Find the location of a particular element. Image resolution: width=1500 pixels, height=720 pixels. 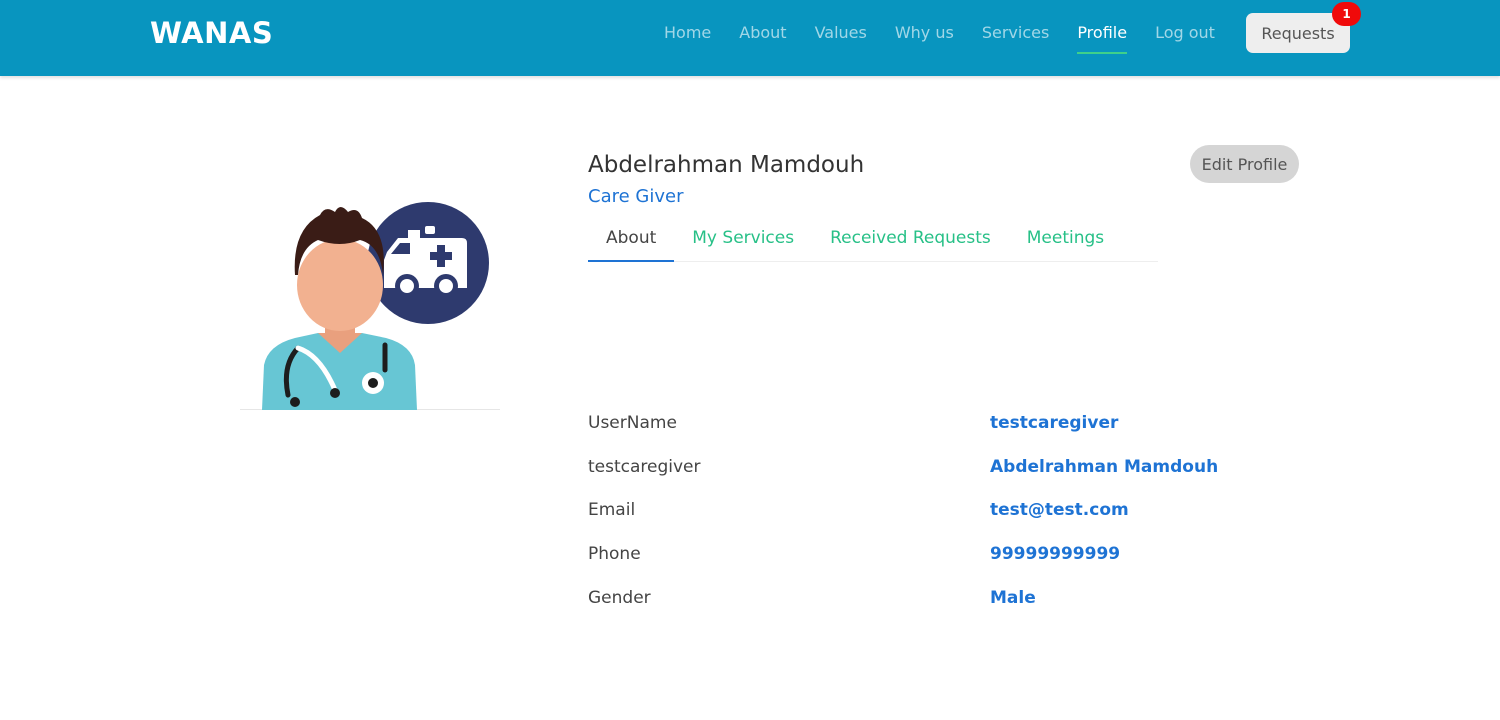

detail-label: Email is located at coordinates (612, 510).